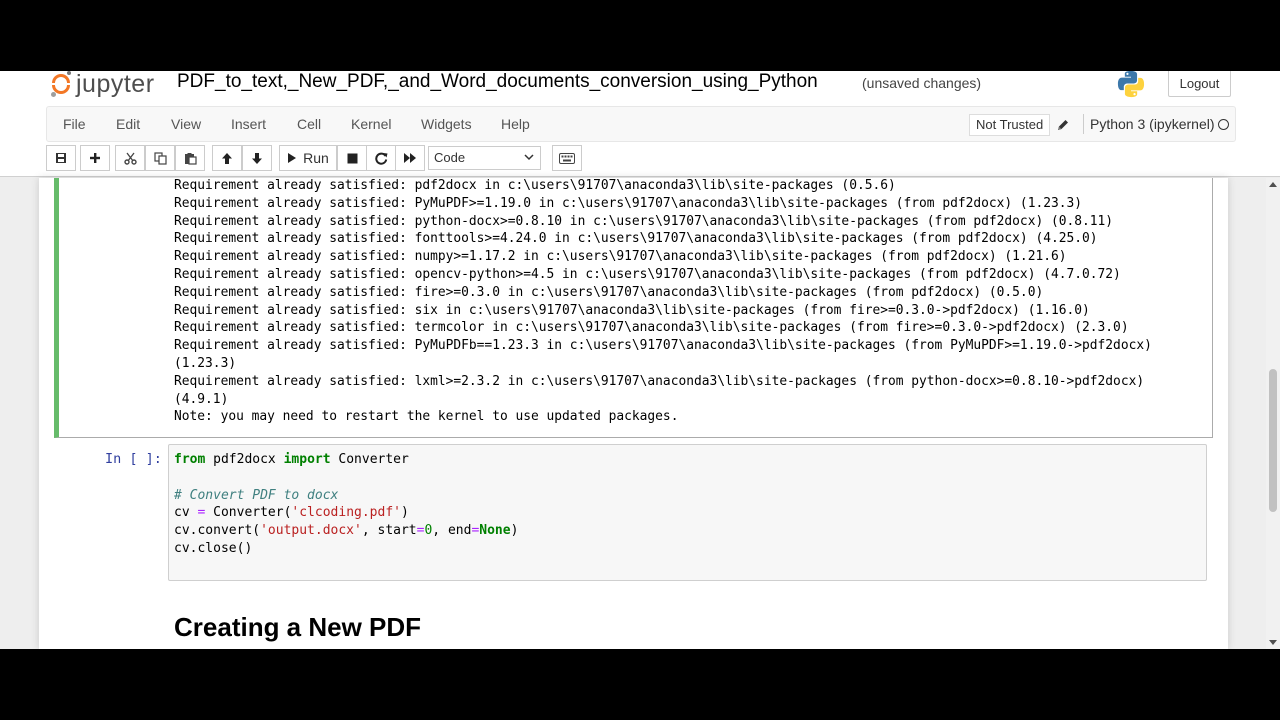 This screenshot has height=720, width=1280. Describe the element at coordinates (446, 124) in the screenshot. I see `menu-widgets: Widgets` at that location.